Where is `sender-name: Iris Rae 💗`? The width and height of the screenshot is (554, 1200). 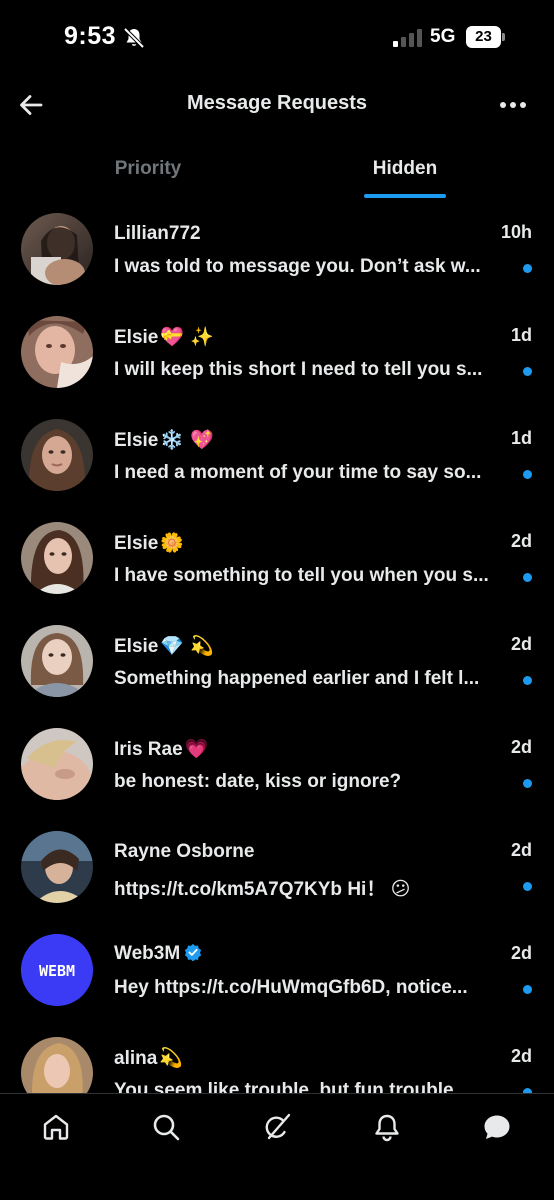 sender-name: Iris Rae 💗 is located at coordinates (161, 749).